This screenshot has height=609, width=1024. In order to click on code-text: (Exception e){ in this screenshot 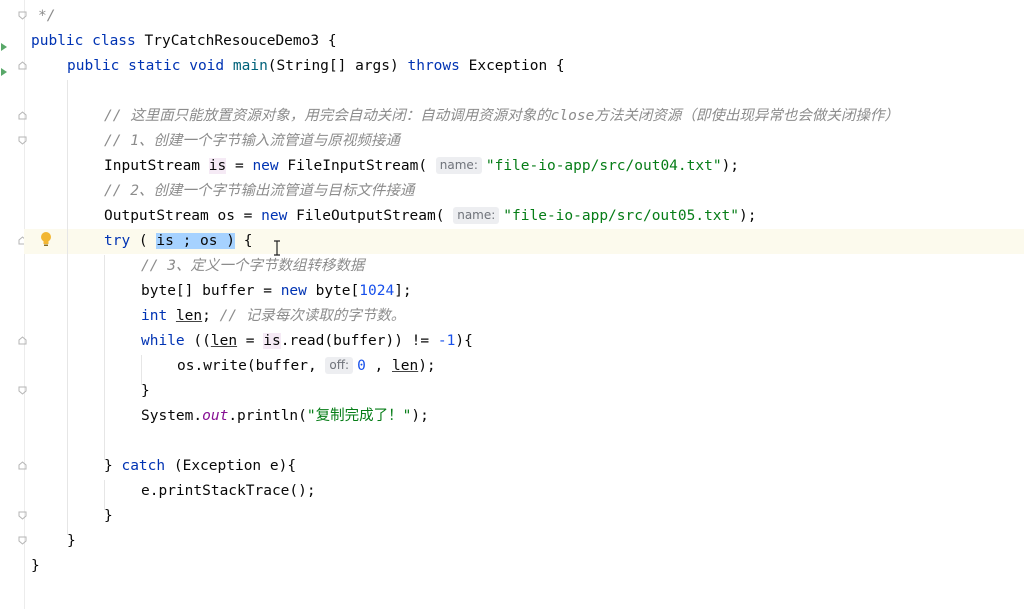, I will do `click(231, 466)`.